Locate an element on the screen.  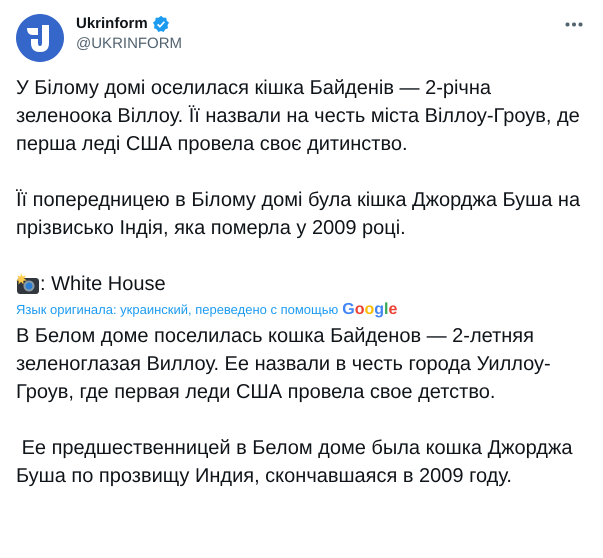
tweet-paragraph: У Білому домі оселилася кішка Байденів — 2-річна зеленоока Віллоу. Її назвали на честь міста Віллоу-Гроув, де перша леді США провела своє дитинство. is located at coordinates (298, 116).